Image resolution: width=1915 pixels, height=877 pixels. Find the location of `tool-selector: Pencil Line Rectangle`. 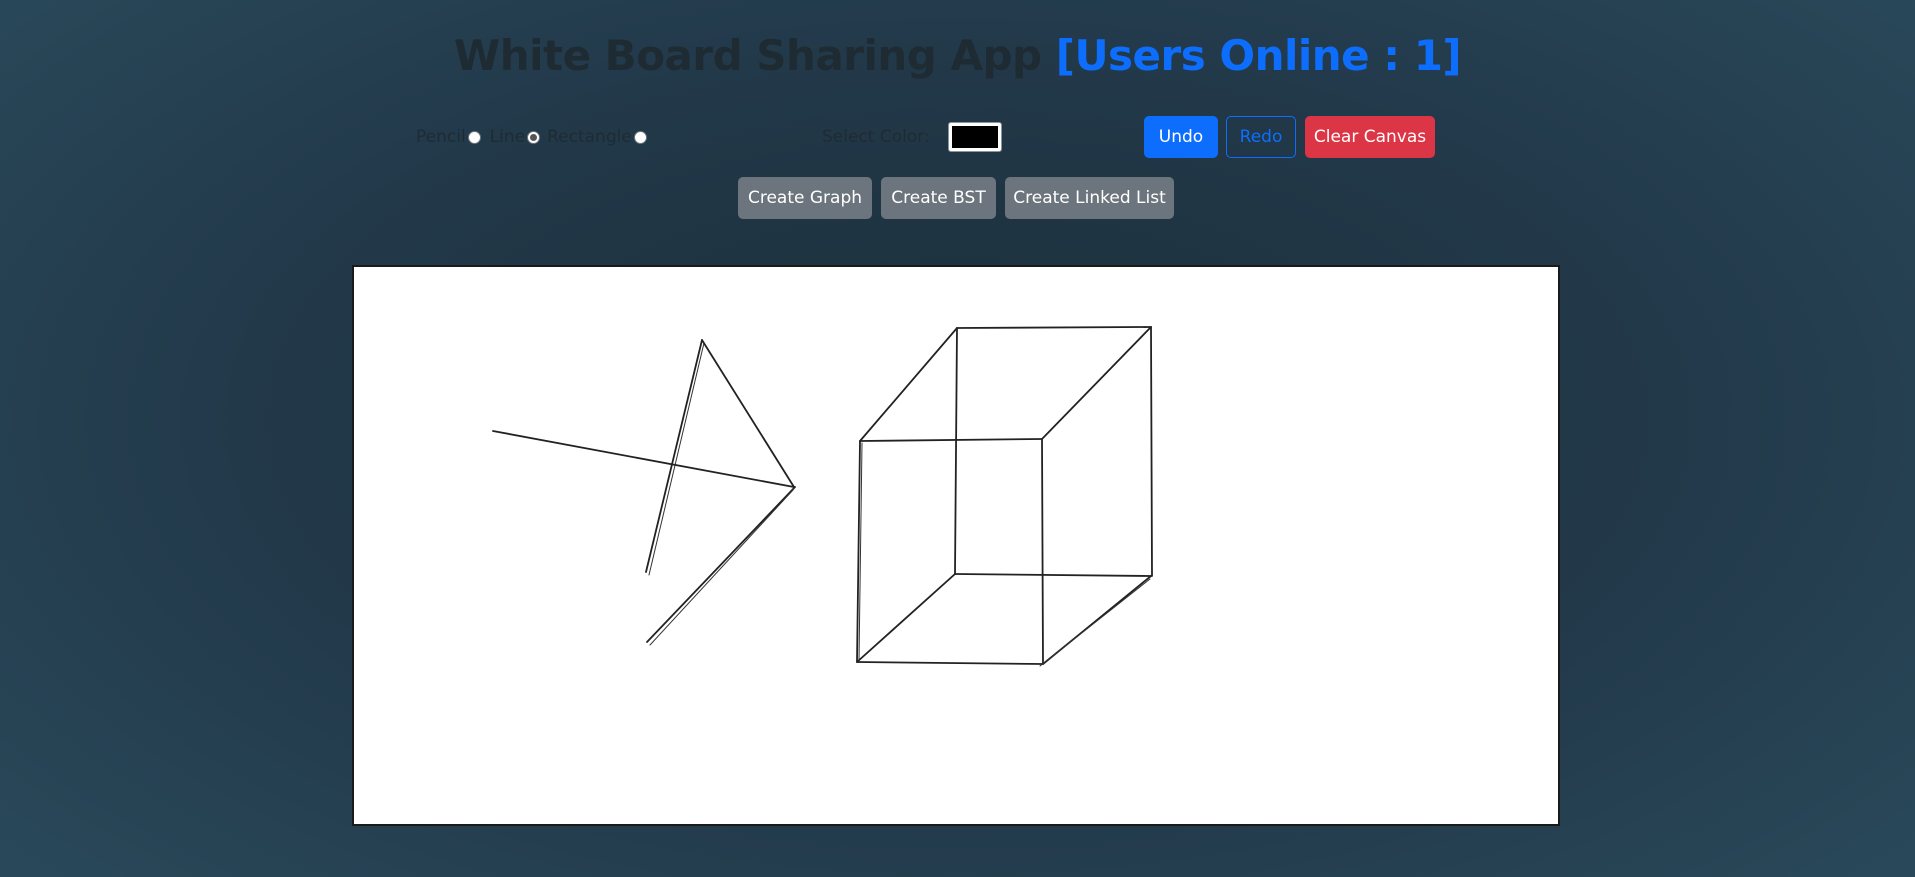

tool-selector: Pencil Line Rectangle is located at coordinates (533, 137).